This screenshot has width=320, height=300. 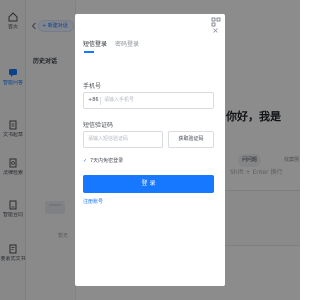 I want to click on checkmark-icon: ✓, so click(x=85, y=161).